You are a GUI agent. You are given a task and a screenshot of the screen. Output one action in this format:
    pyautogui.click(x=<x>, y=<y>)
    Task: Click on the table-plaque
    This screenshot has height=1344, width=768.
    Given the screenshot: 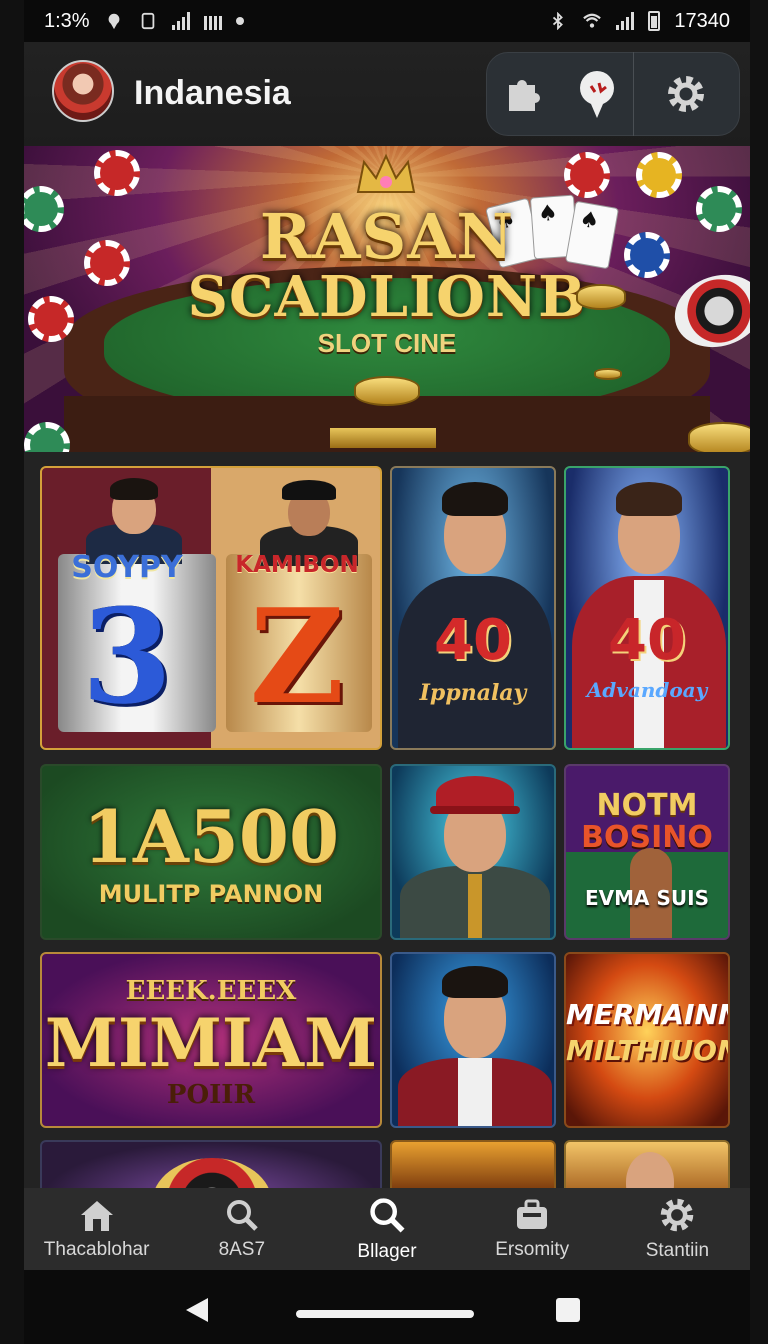 What is the action you would take?
    pyautogui.click(x=383, y=438)
    